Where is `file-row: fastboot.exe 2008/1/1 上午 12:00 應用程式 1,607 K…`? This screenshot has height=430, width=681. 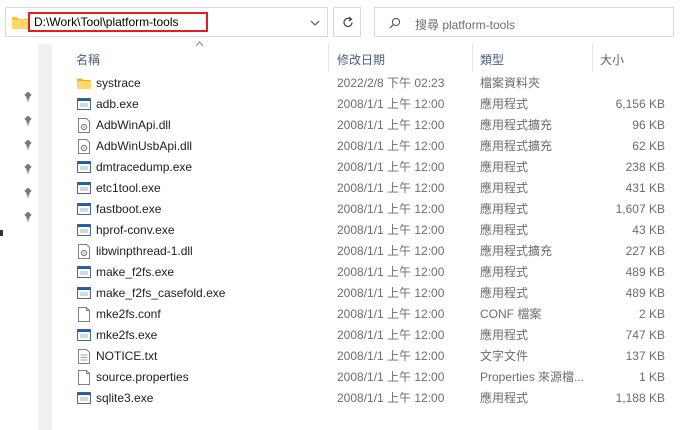 file-row: fastboot.exe 2008/1/1 上午 12:00 應用程式 1,607 K… is located at coordinates (366, 209).